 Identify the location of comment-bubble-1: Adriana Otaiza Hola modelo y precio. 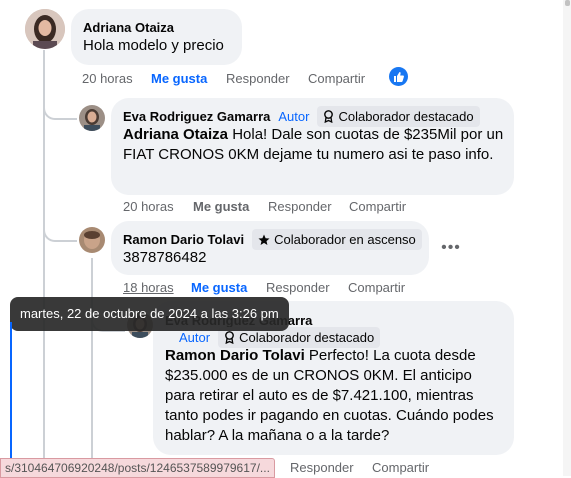
(156, 37).